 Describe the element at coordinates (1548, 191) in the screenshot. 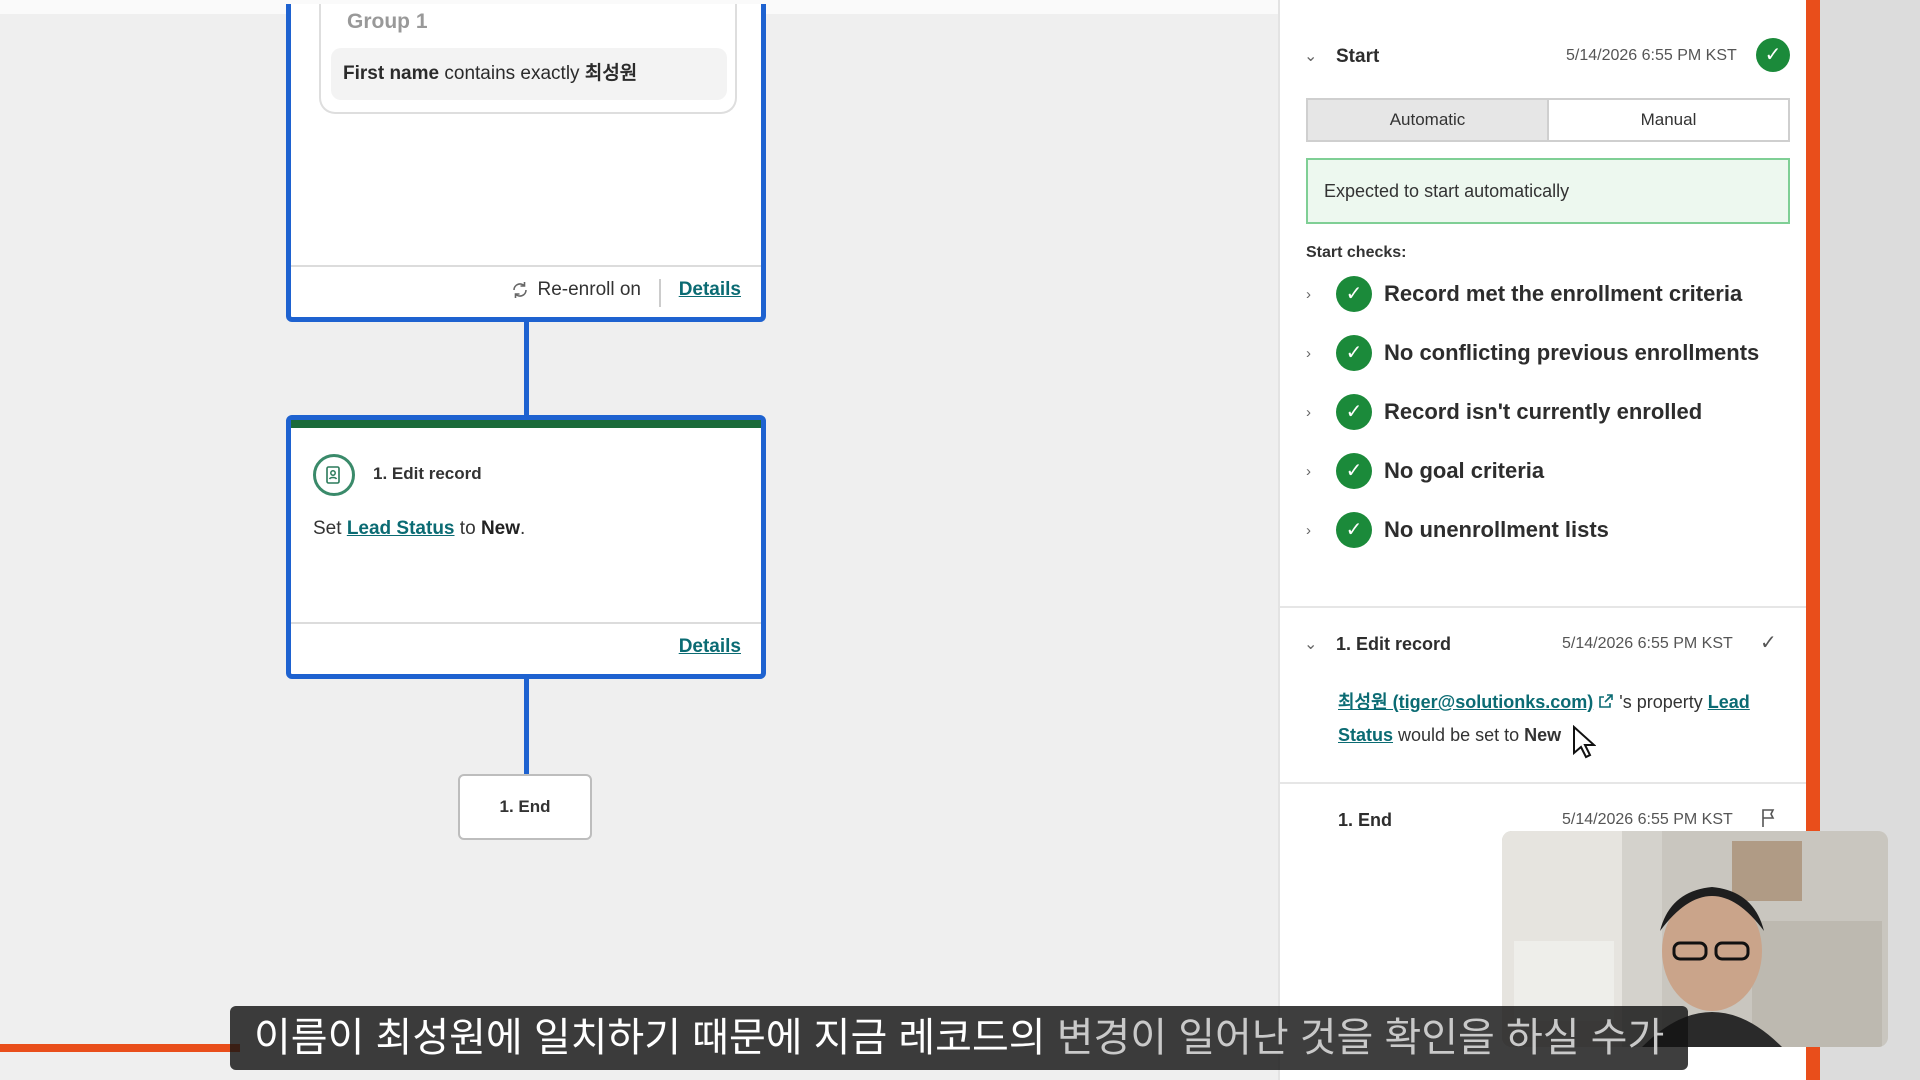

I see `start-notice: Expected to start automatically` at that location.